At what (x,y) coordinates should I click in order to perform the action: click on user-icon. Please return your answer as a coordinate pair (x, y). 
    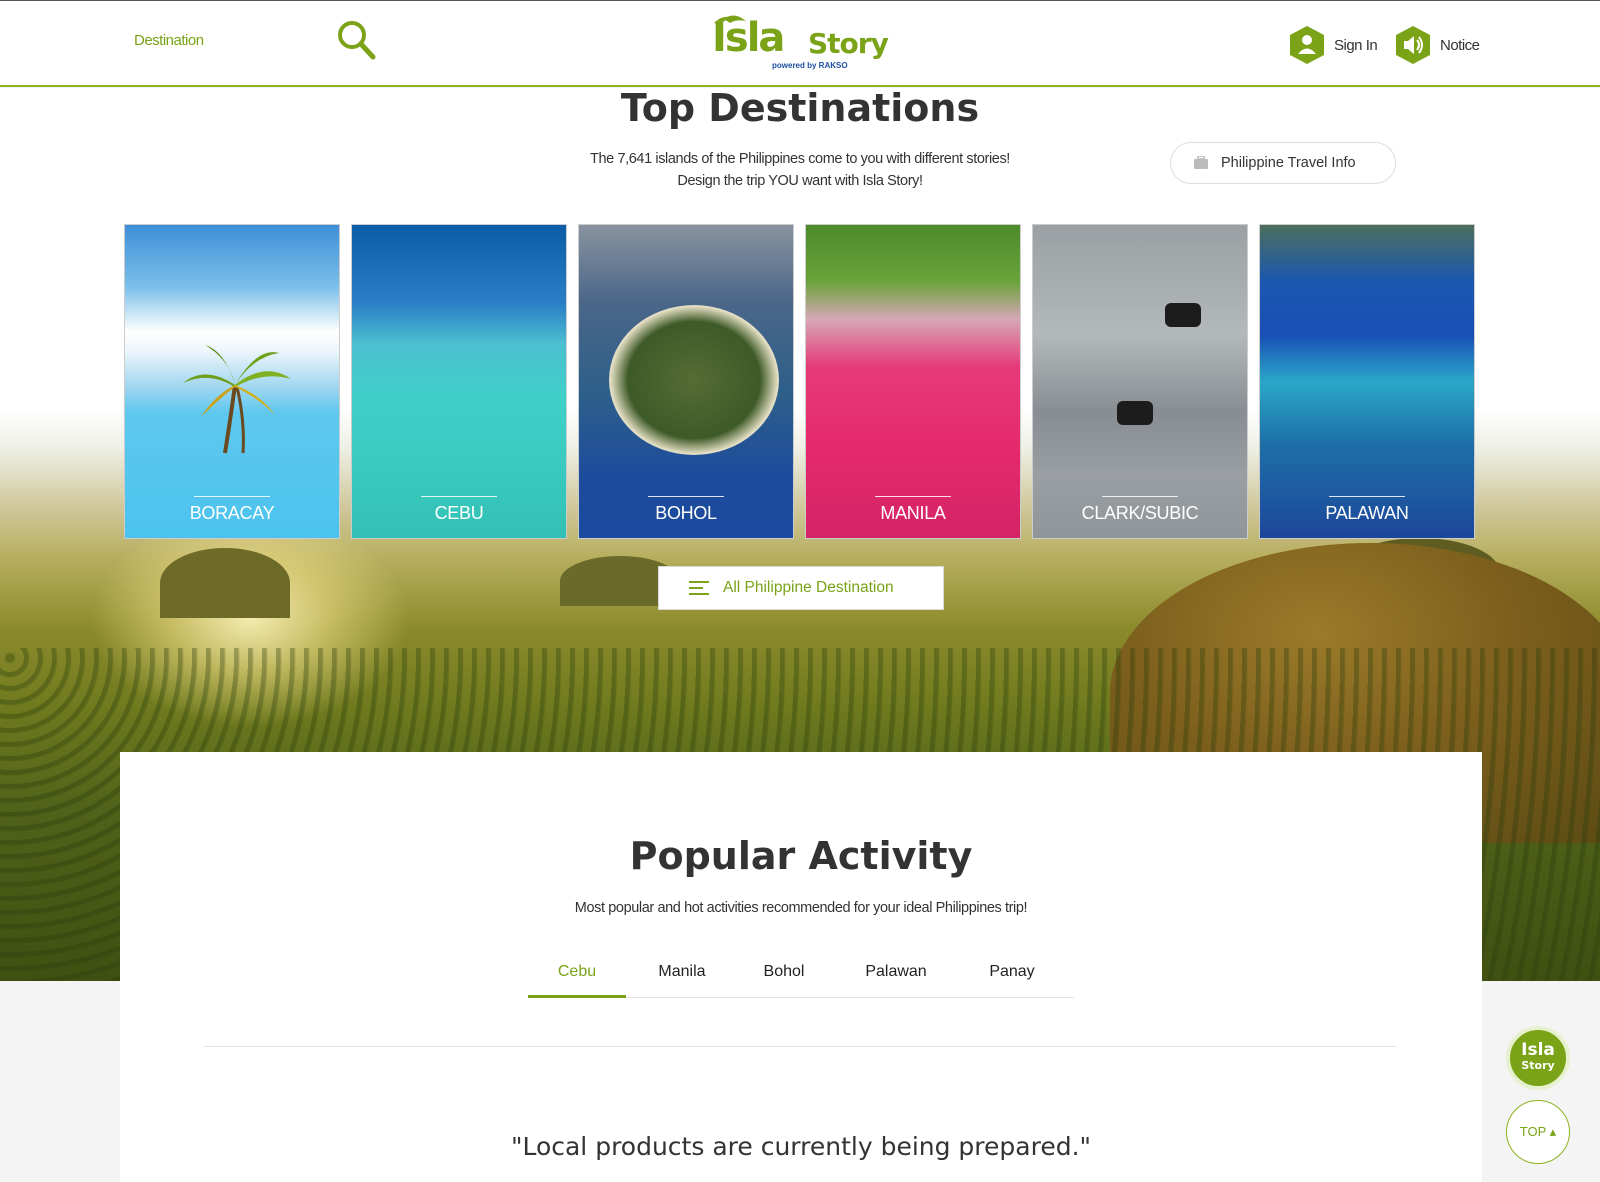
    Looking at the image, I should click on (1307, 45).